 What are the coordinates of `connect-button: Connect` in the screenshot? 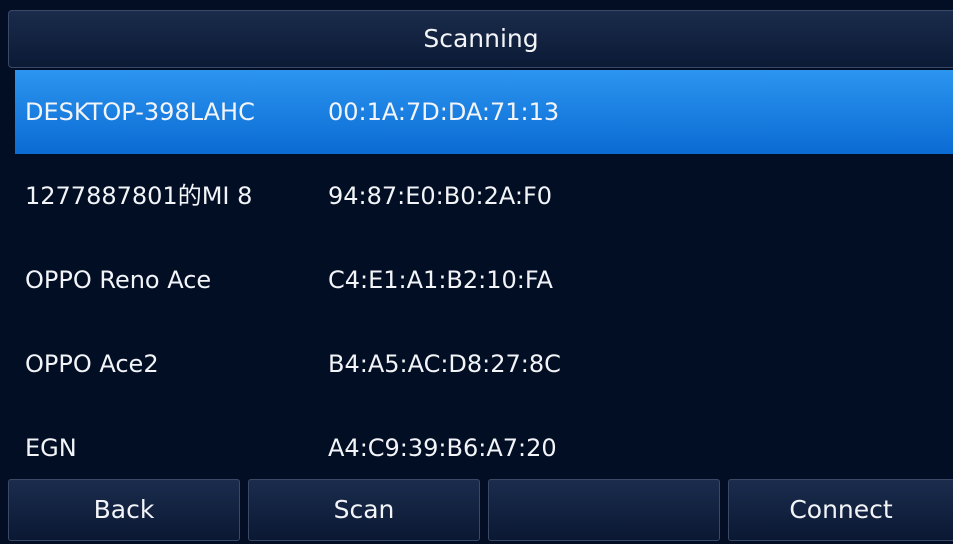 It's located at (840, 510).